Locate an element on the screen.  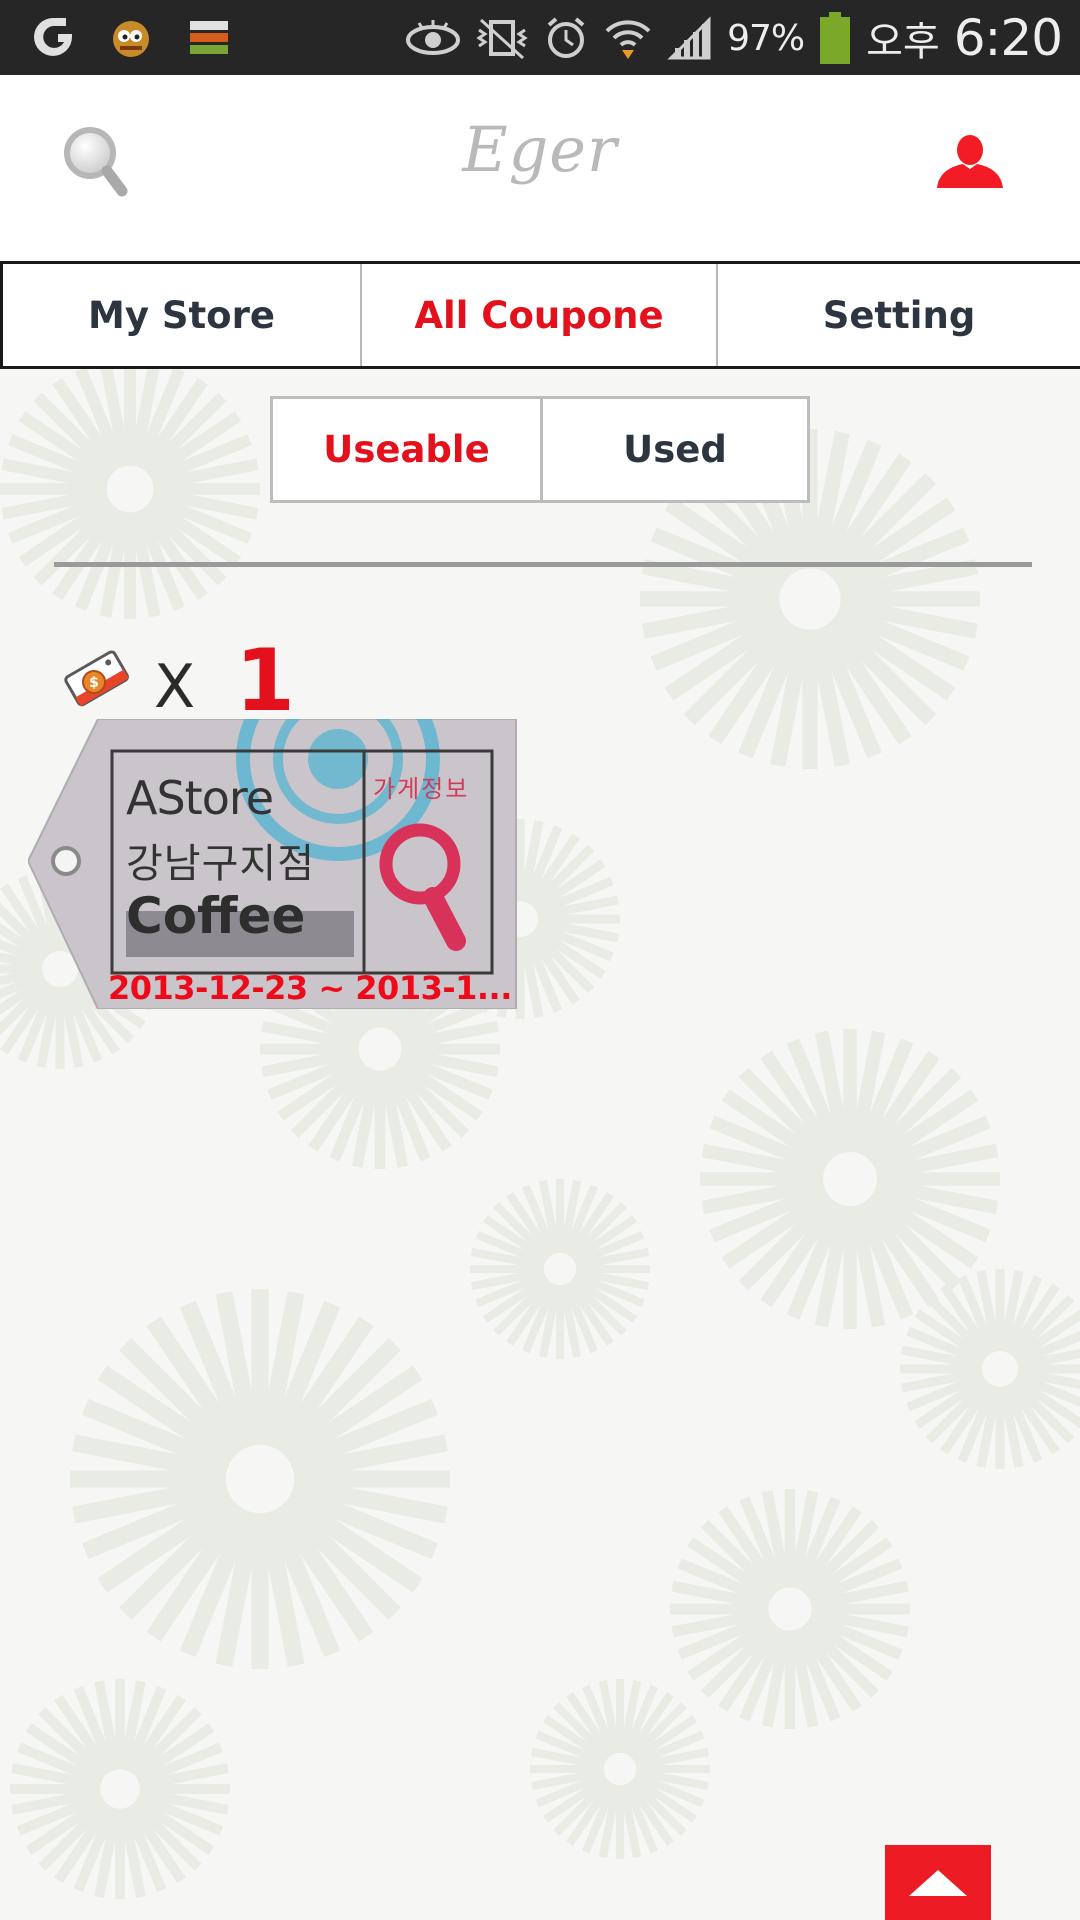
g-app-icon is located at coordinates (53, 37).